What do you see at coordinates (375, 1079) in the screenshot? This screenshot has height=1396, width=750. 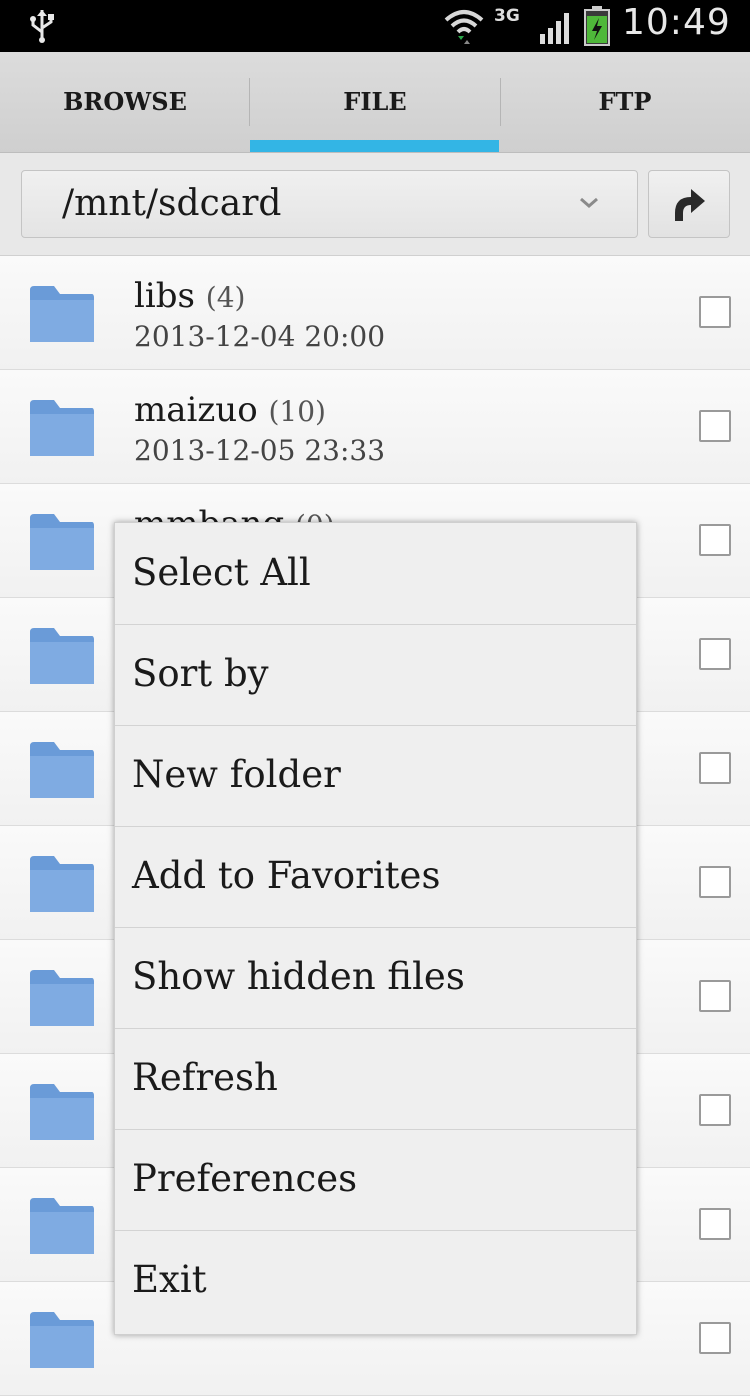 I see `menu-item-refresh: Refresh` at bounding box center [375, 1079].